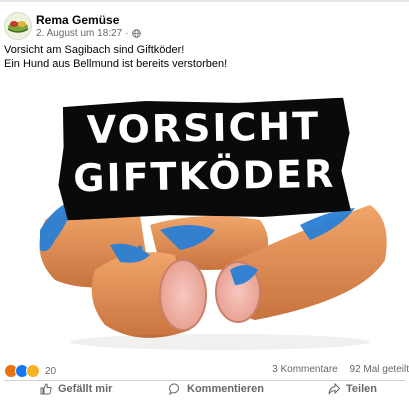  Describe the element at coordinates (204, 176) in the screenshot. I see `banner-line-2: GIFTKÖDER` at that location.